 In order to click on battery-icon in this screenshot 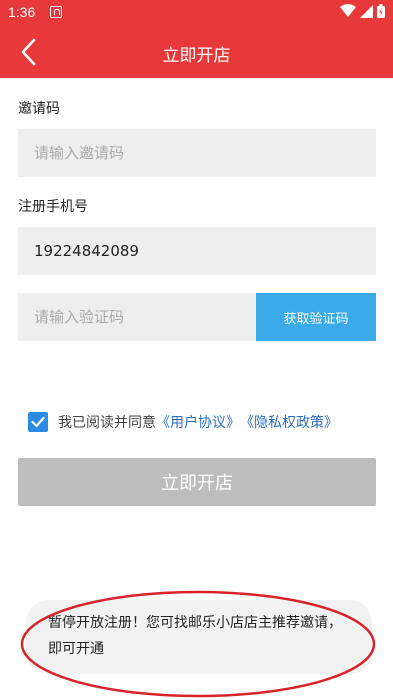, I will do `click(381, 11)`.